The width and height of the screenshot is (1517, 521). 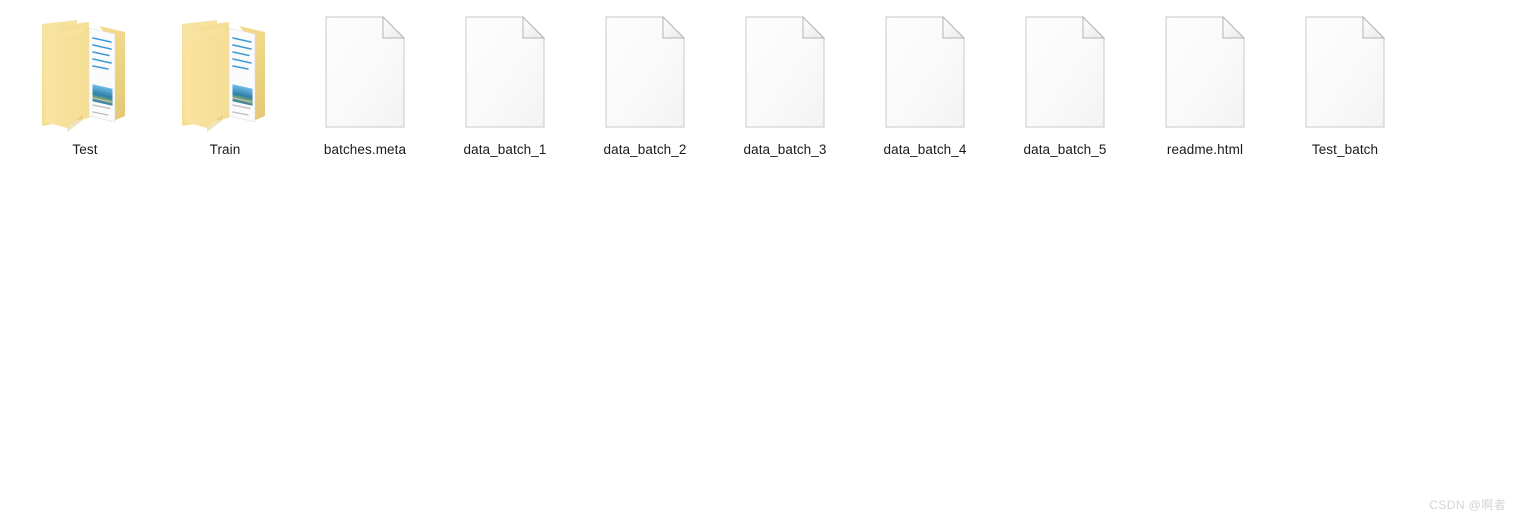 I want to click on file-label: data_batch_2, so click(x=645, y=149).